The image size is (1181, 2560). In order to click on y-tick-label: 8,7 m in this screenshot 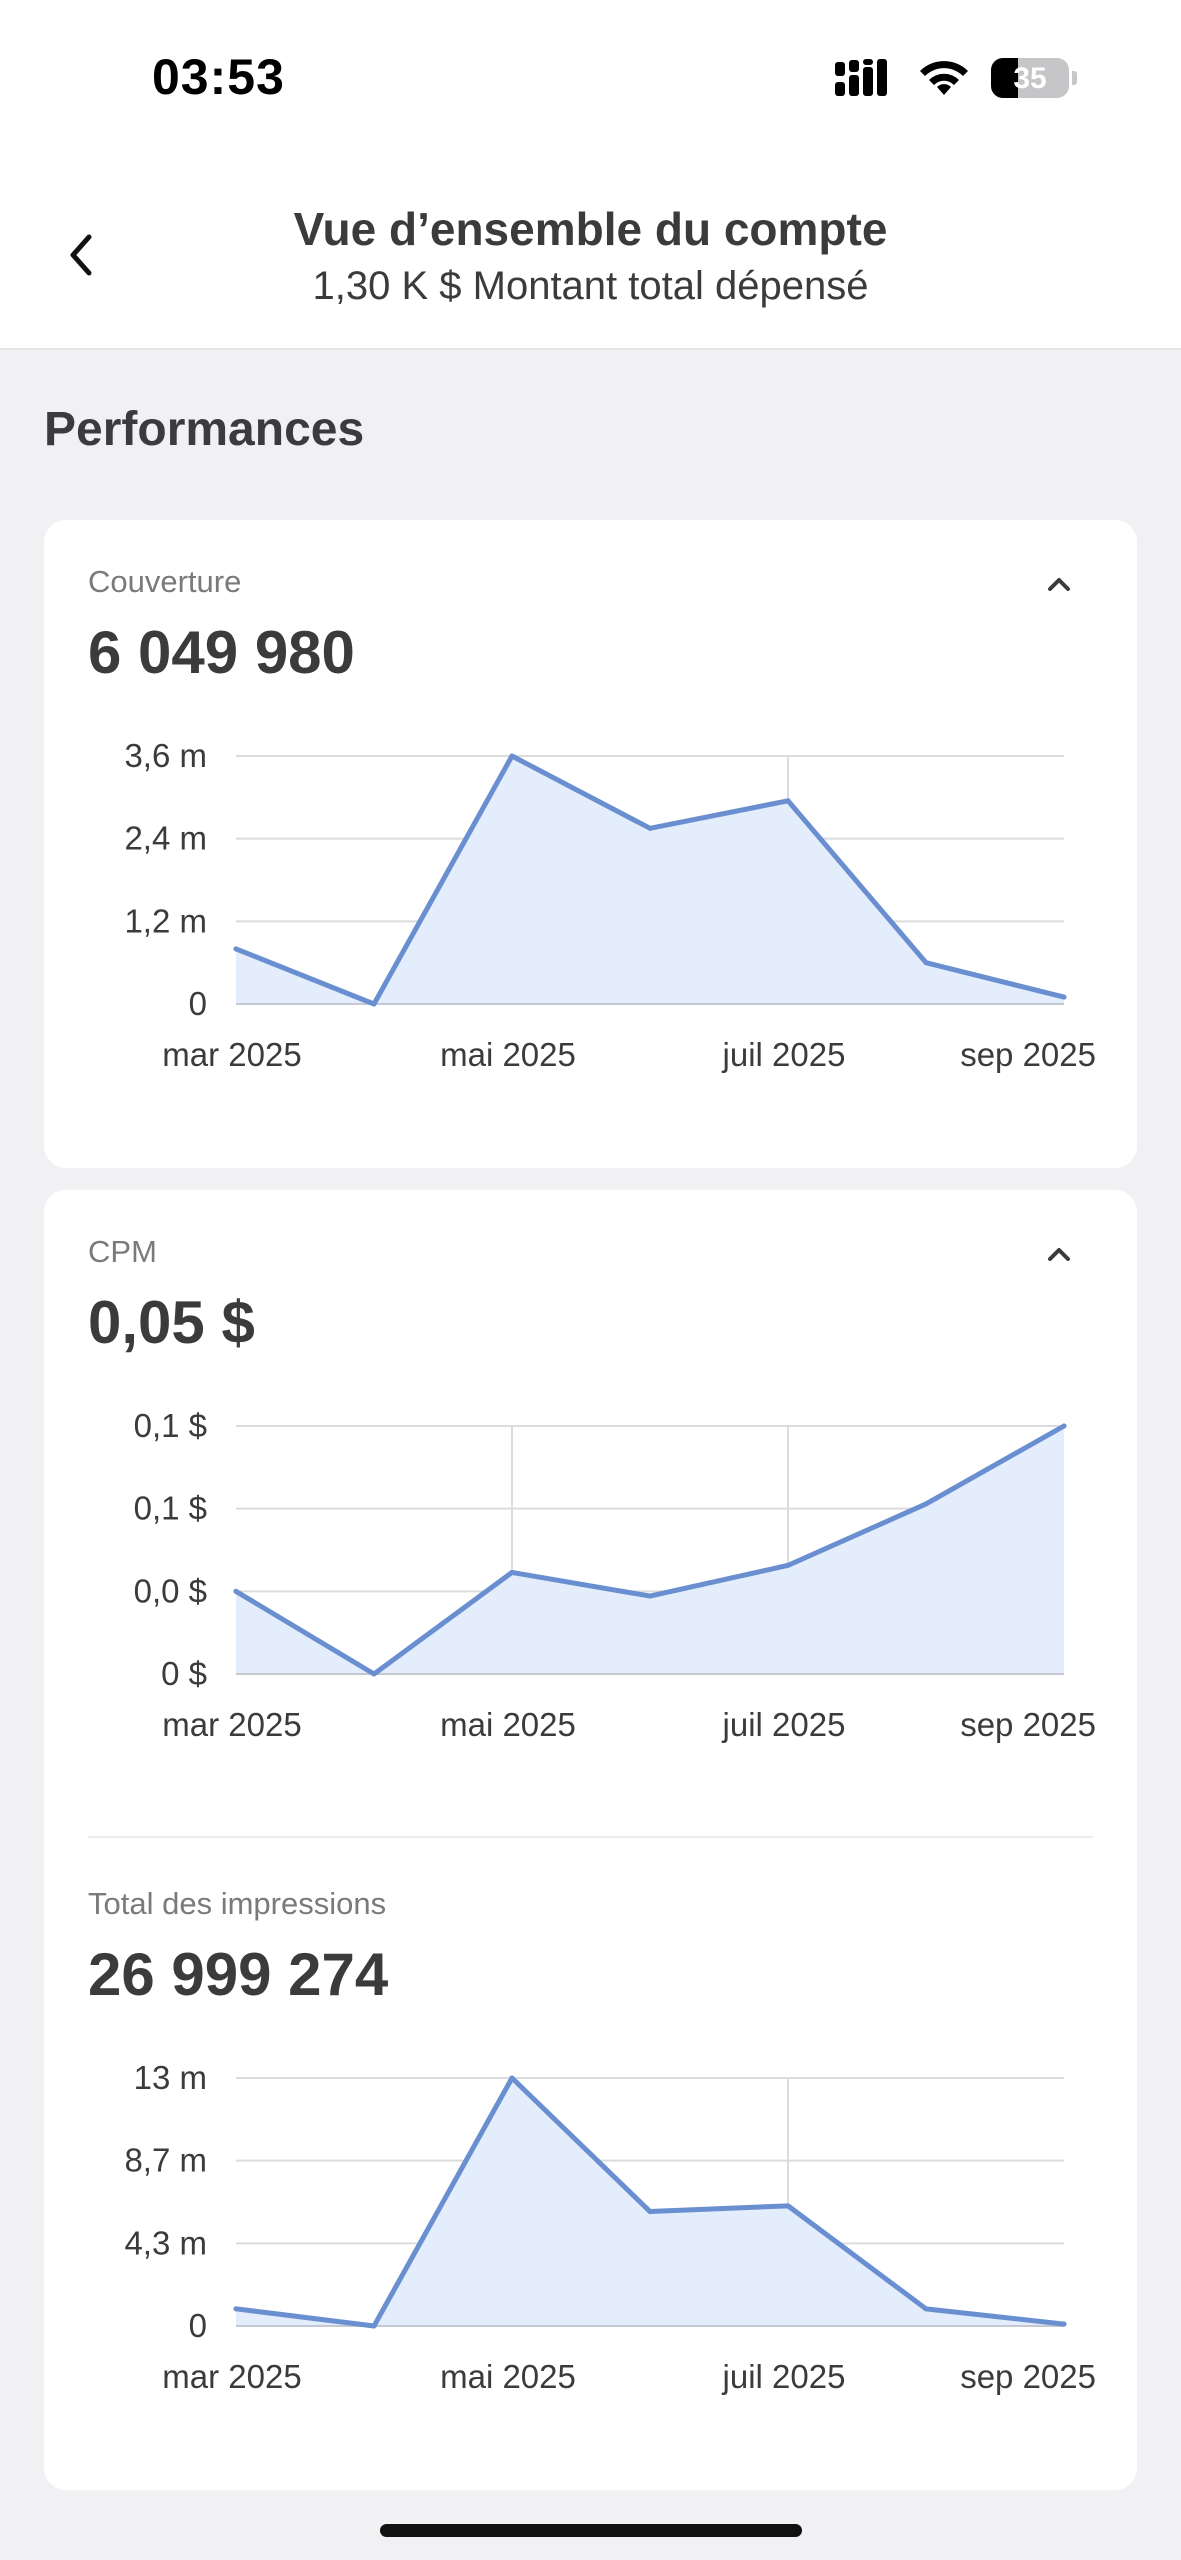, I will do `click(165, 2160)`.